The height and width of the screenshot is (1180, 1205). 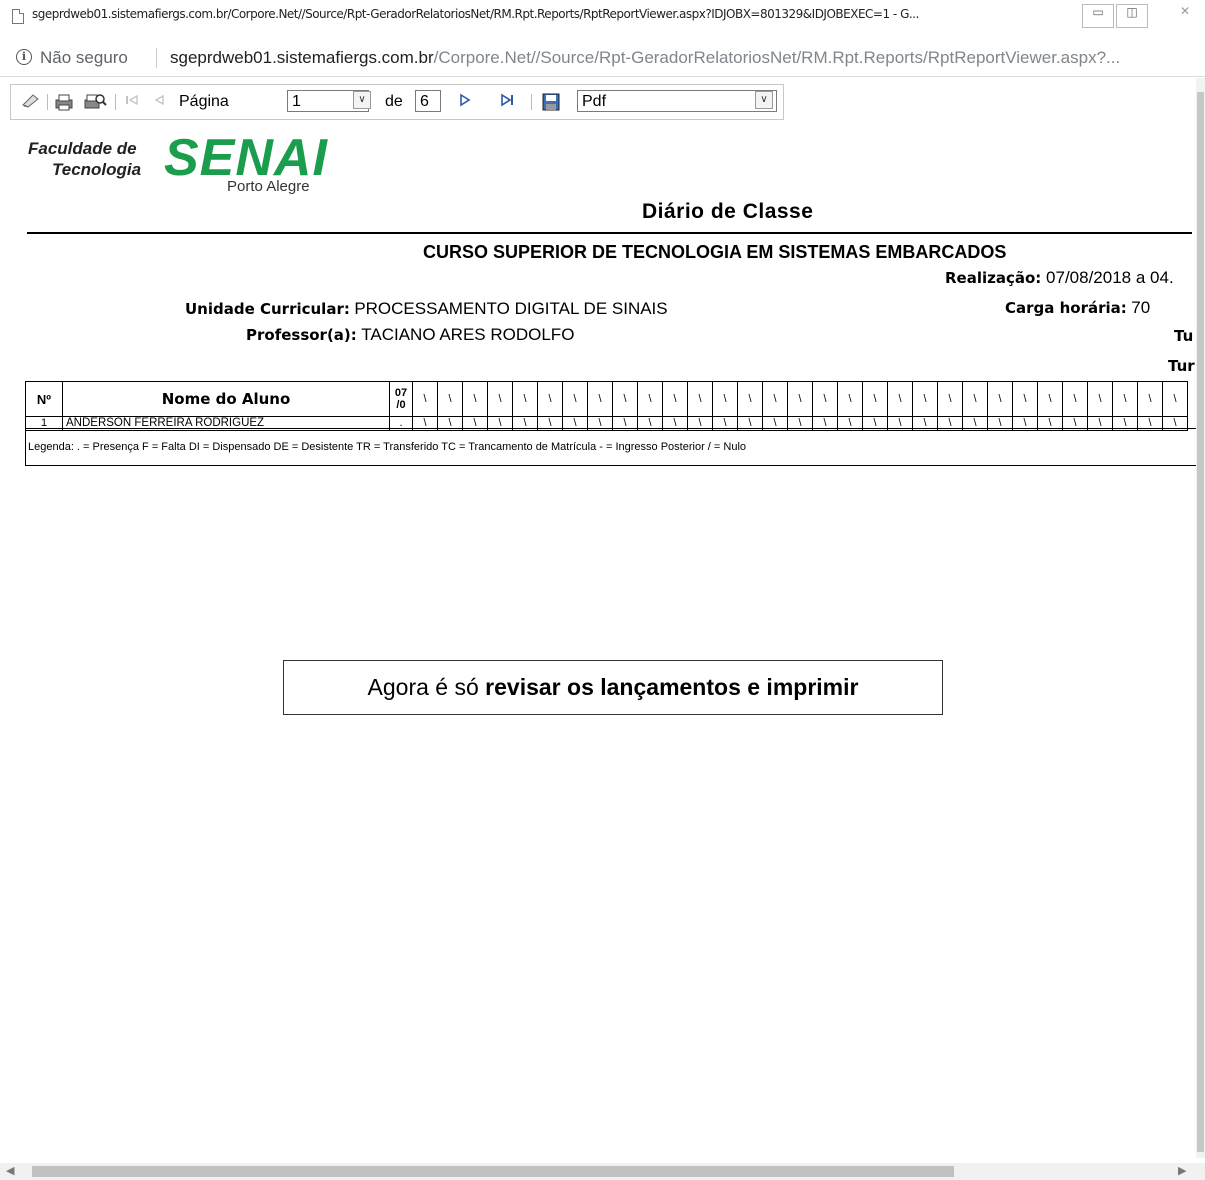 I want to click on carga-info: Carga horária: 70, so click(x=1077, y=308).